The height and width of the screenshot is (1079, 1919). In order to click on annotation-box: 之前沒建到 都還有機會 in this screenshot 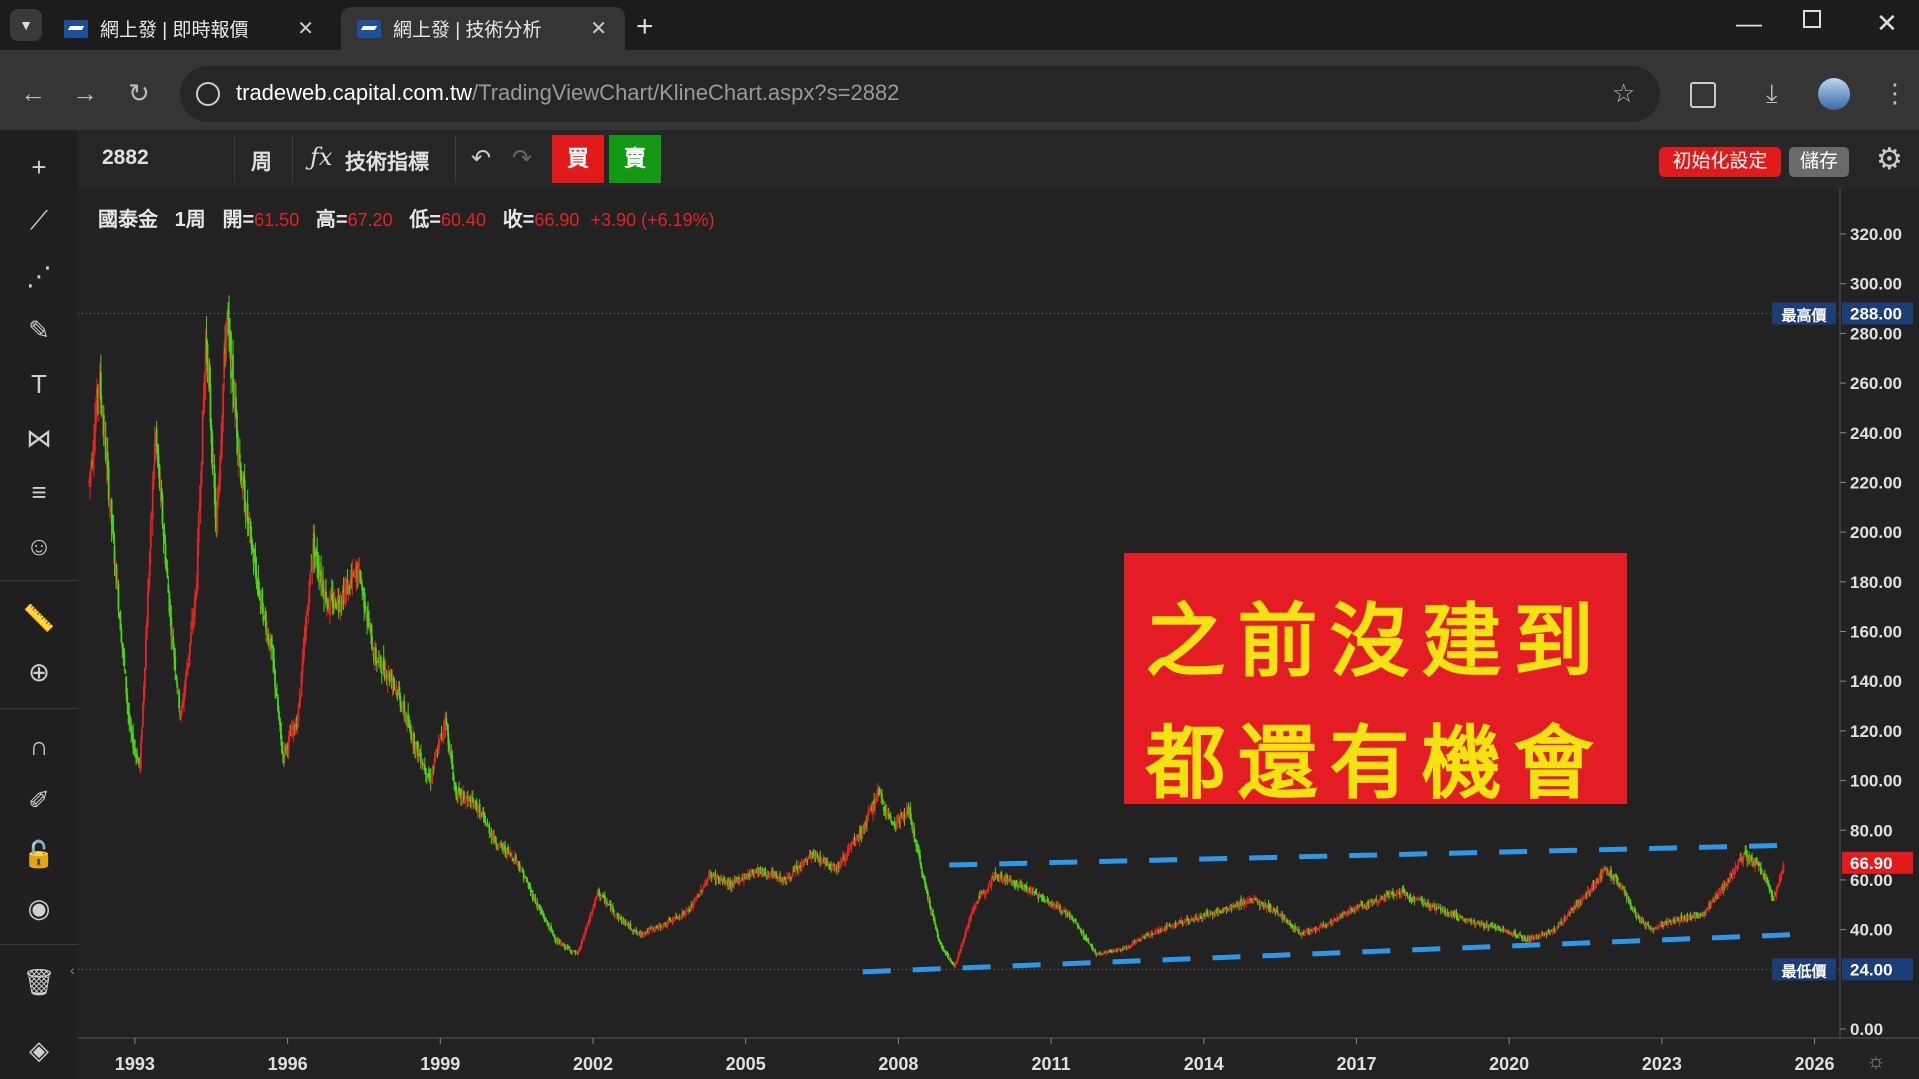, I will do `click(1375, 681)`.